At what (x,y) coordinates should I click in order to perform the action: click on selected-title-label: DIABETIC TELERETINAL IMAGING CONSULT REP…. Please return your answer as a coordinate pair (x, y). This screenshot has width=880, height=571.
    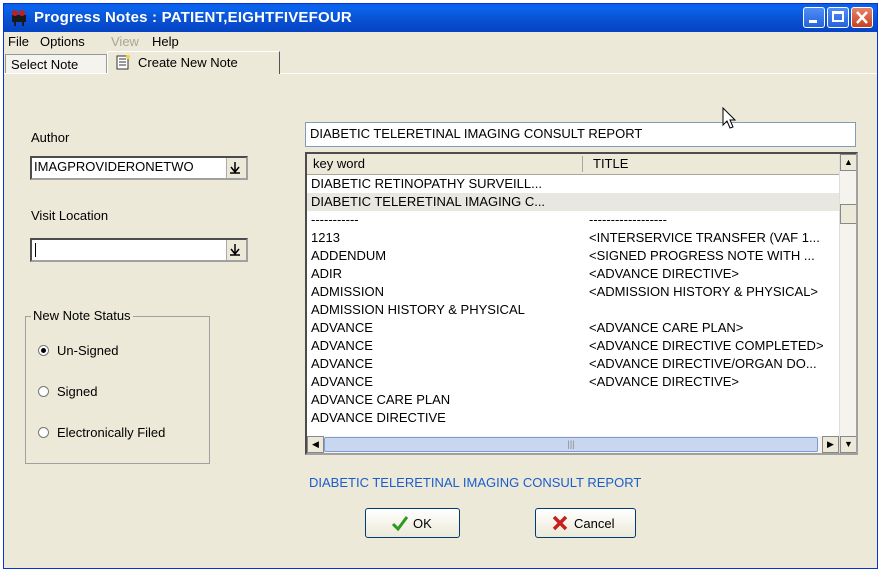
    Looking at the image, I should click on (475, 482).